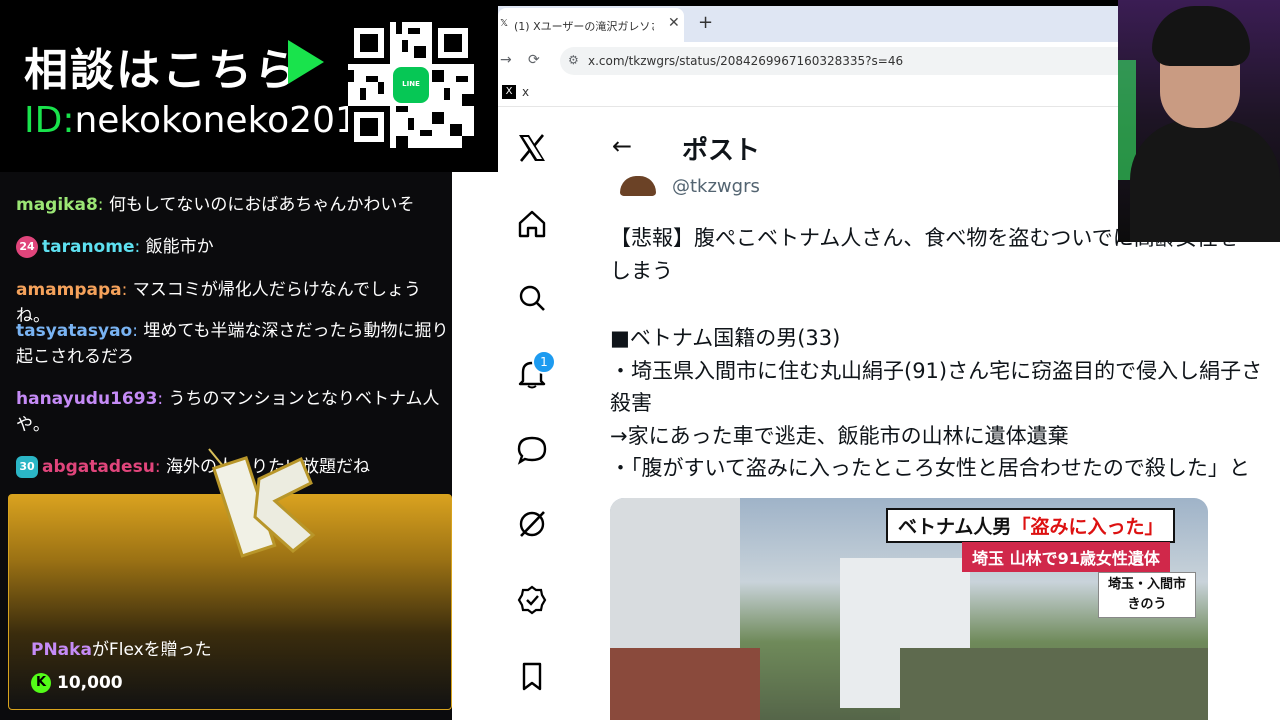 The width and height of the screenshot is (1280, 720). What do you see at coordinates (532, 298) in the screenshot?
I see `search-icon` at bounding box center [532, 298].